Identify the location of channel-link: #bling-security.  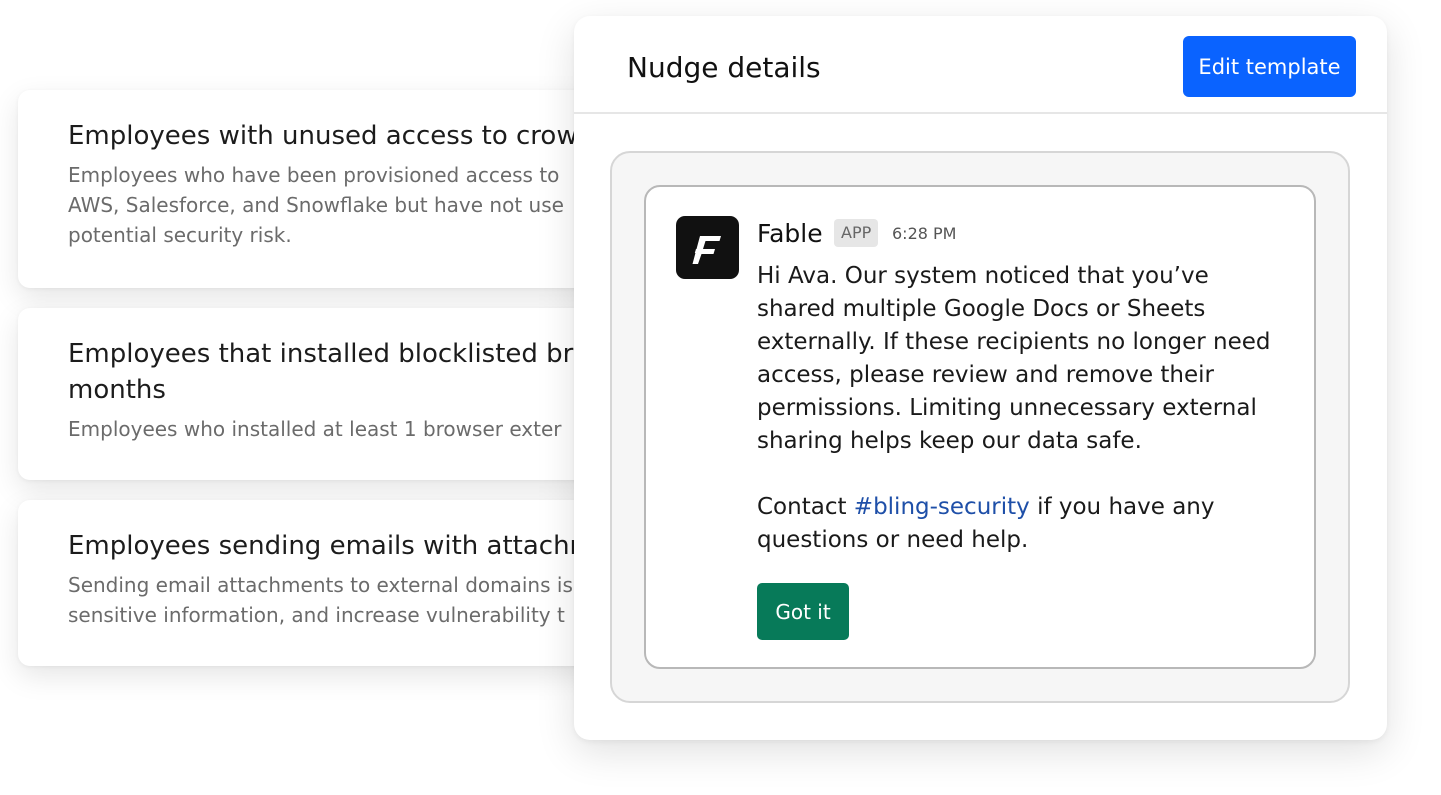
(942, 507).